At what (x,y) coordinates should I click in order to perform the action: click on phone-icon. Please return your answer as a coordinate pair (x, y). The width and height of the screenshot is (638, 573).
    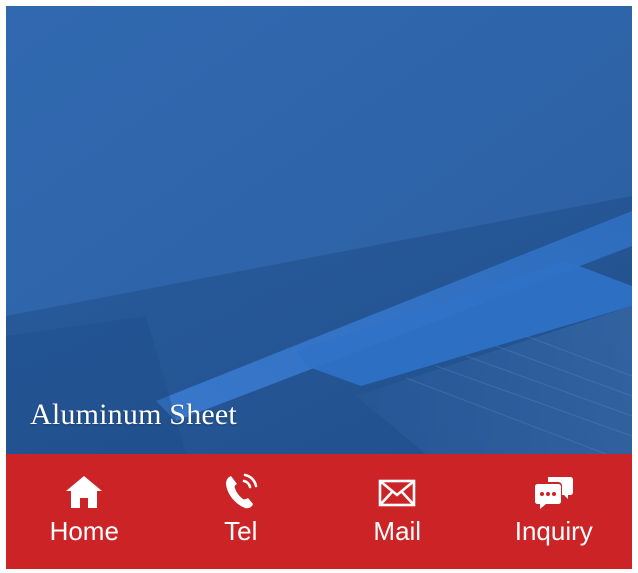
    Looking at the image, I should click on (241, 491).